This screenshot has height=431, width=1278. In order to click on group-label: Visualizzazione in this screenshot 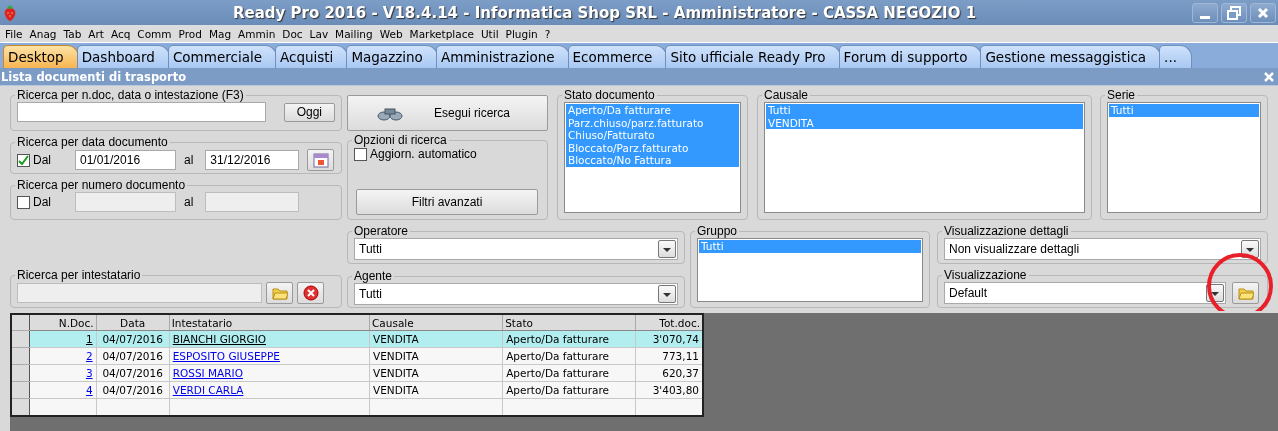, I will do `click(985, 275)`.